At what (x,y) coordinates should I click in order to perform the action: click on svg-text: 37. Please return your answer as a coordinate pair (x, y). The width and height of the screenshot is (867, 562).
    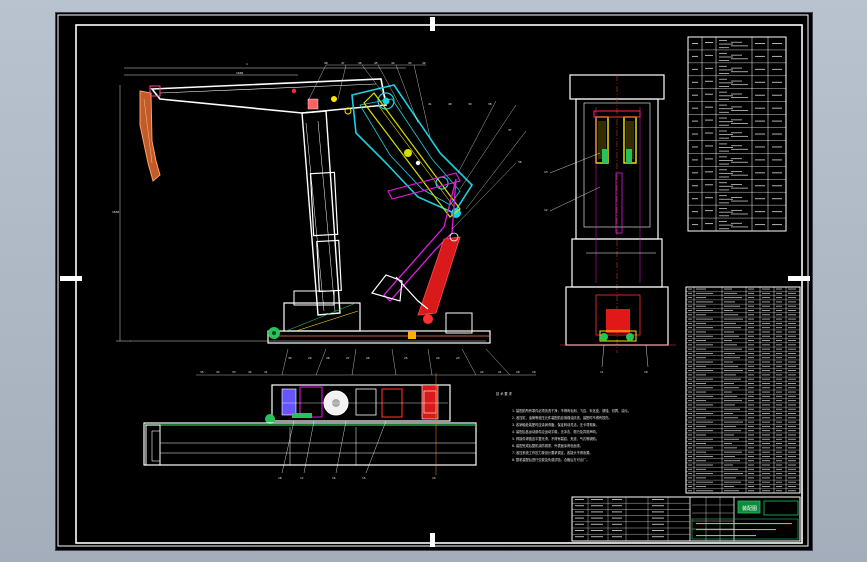
    Looking at the image, I should click on (510, 130).